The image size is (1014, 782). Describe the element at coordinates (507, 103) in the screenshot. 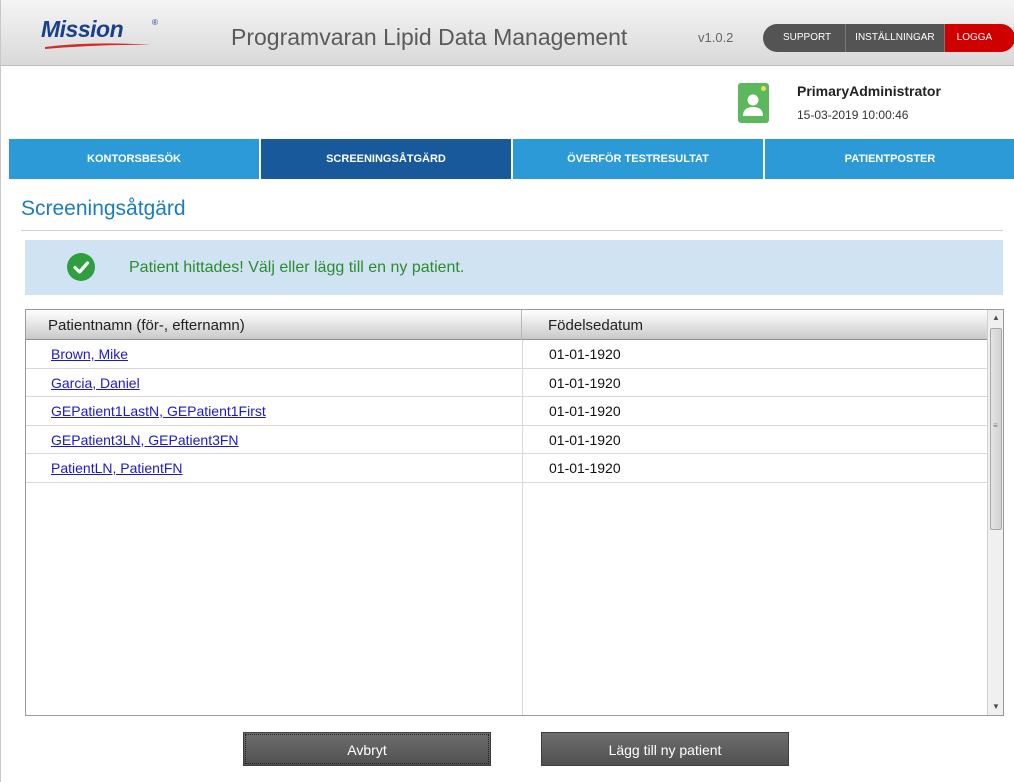

I see `user-bar: PrimaryAdministrator 15-03-2019 10:00:46` at that location.